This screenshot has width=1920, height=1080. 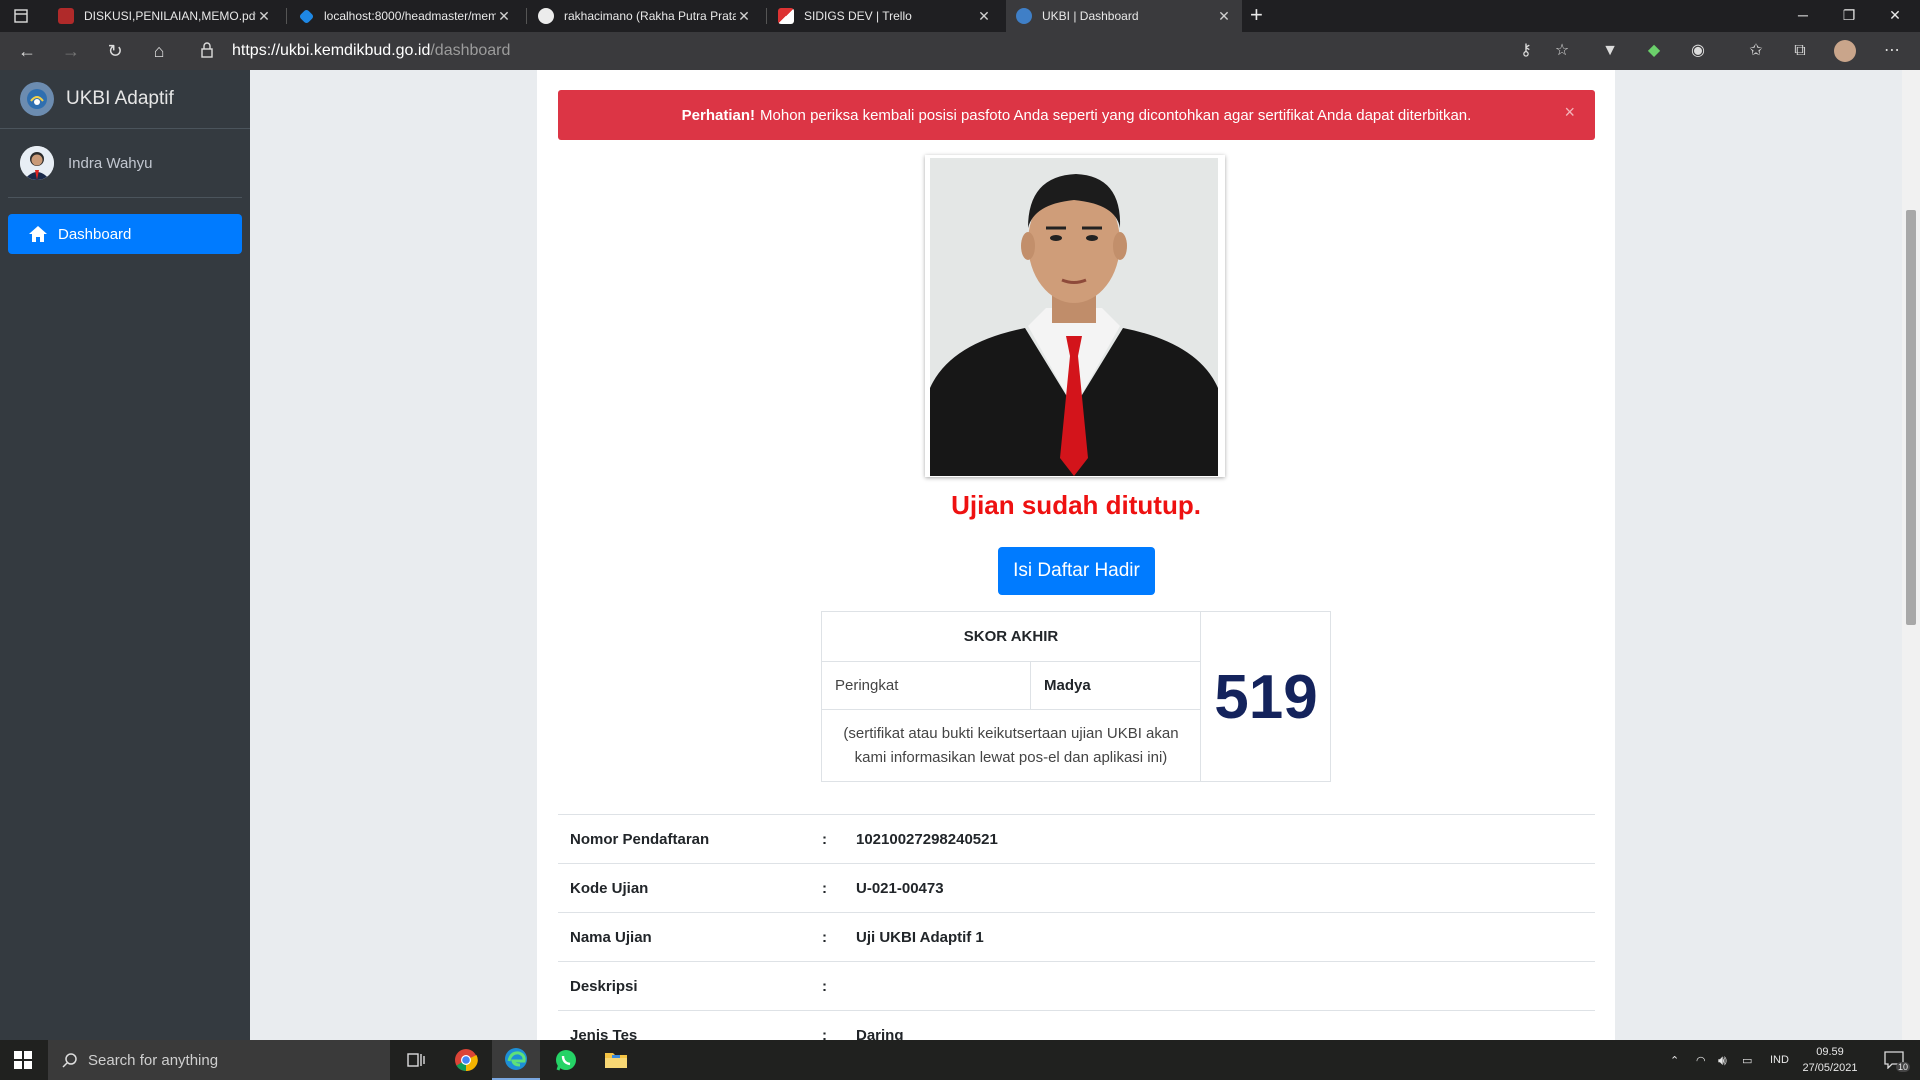 What do you see at coordinates (927, 839) in the screenshot?
I see `detail-value: 10210027298240521` at bounding box center [927, 839].